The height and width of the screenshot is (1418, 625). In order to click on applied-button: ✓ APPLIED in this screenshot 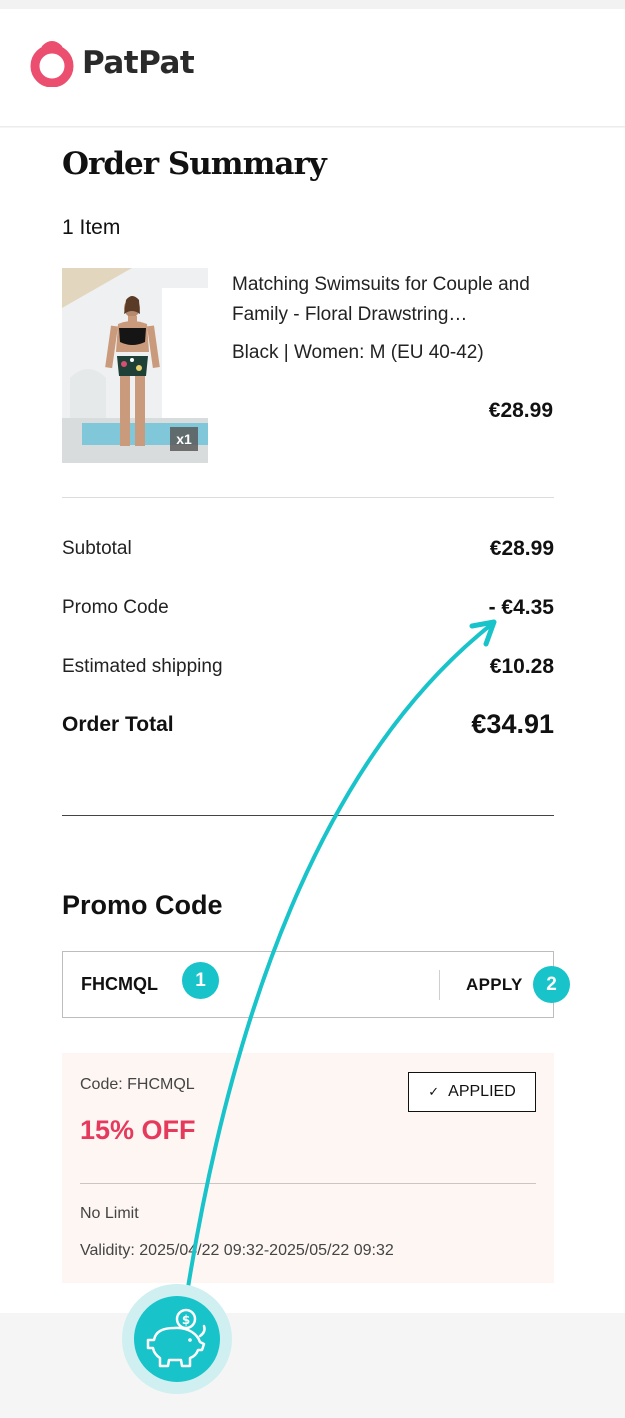, I will do `click(472, 1092)`.